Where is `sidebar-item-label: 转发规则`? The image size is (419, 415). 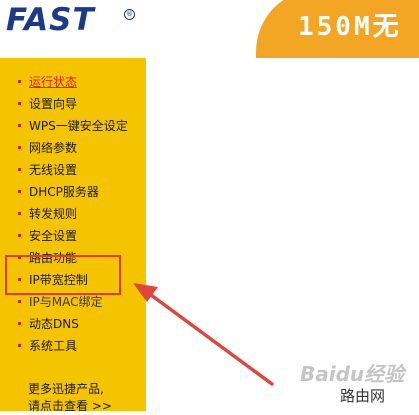
sidebar-item-label: 转发规则 is located at coordinates (53, 214).